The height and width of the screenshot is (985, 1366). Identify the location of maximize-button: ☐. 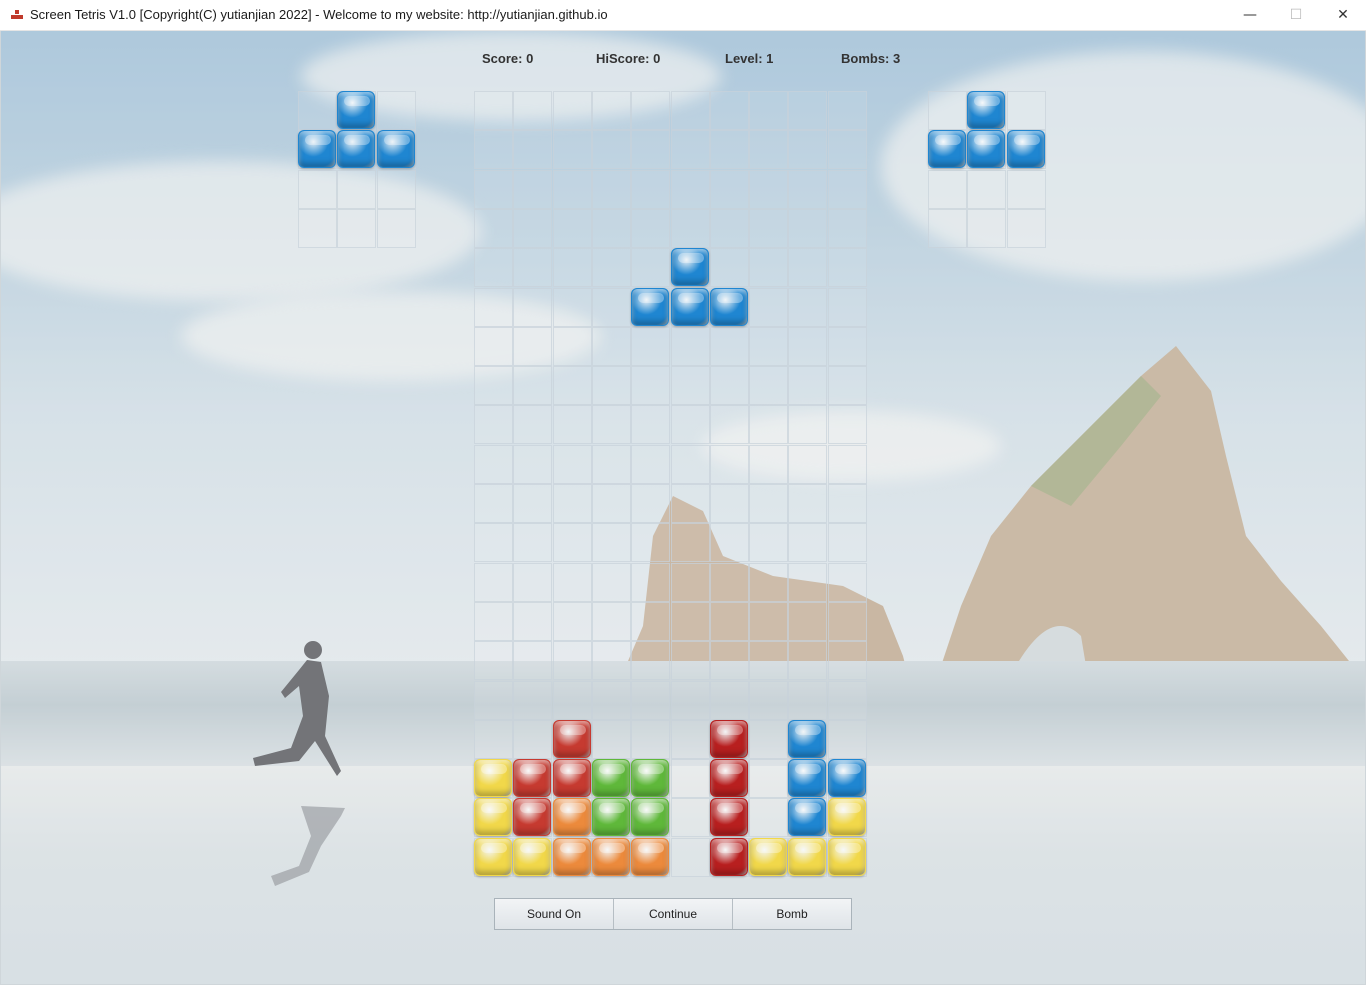
(1296, 15).